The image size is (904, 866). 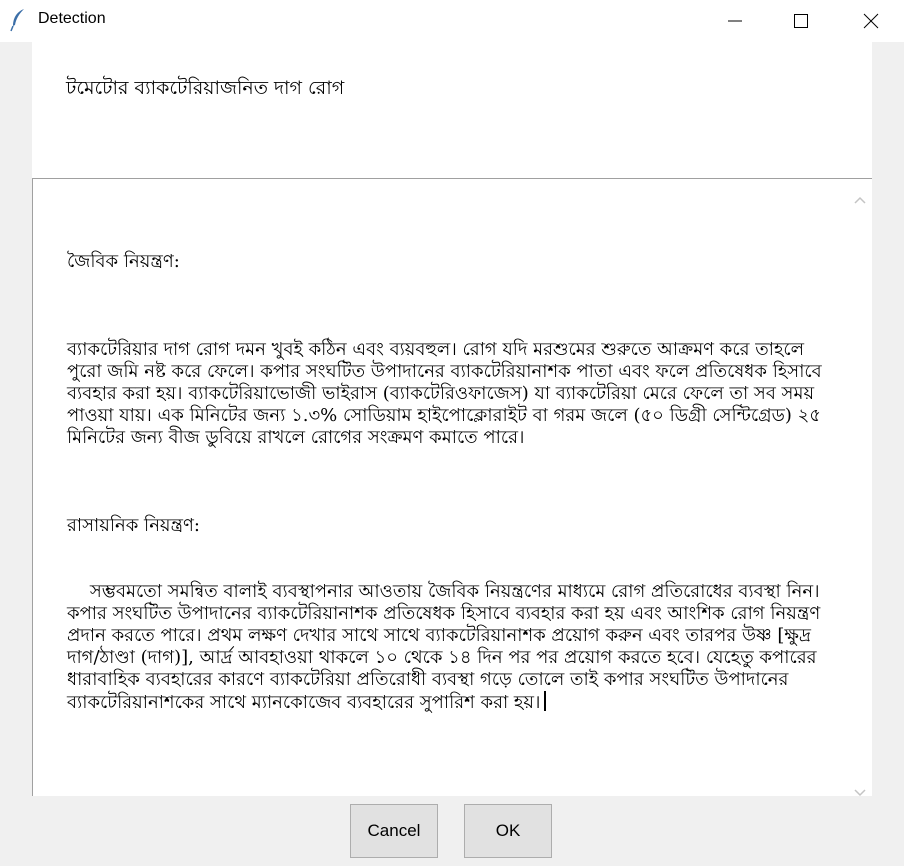 I want to click on title-bar: Detection, so click(x=452, y=21).